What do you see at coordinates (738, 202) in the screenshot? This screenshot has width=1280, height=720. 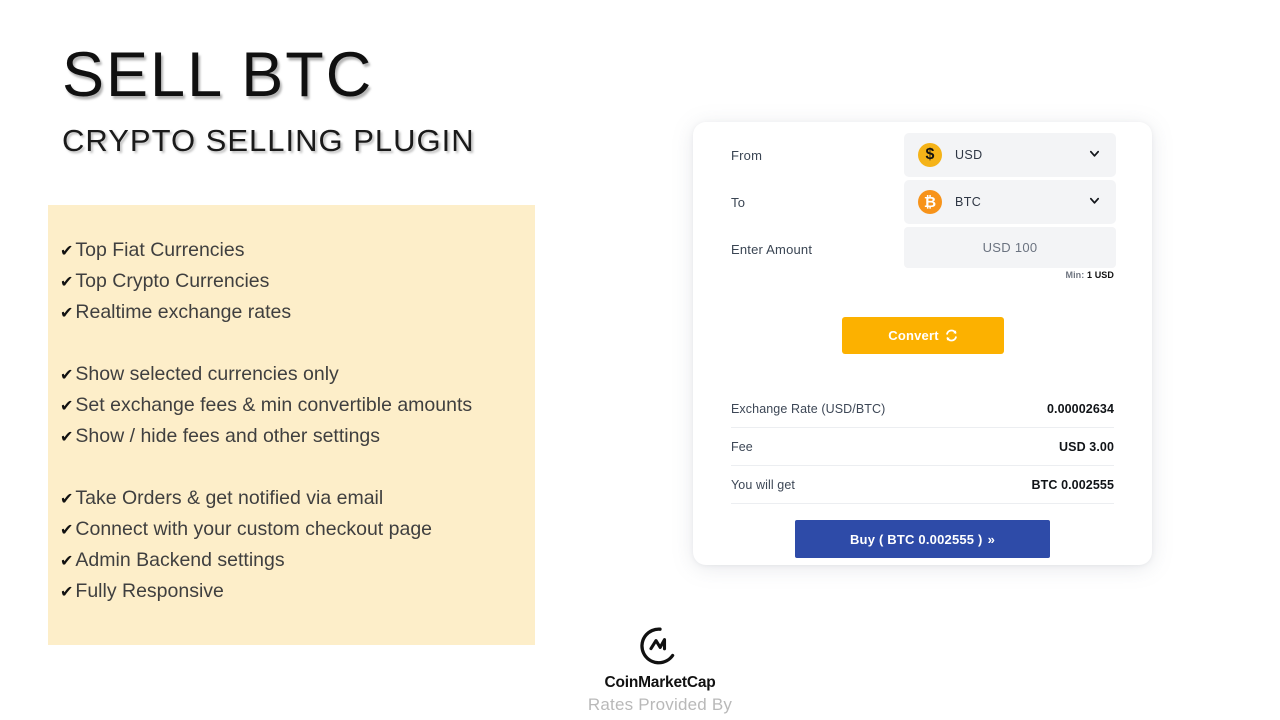 I see `to-label: To` at bounding box center [738, 202].